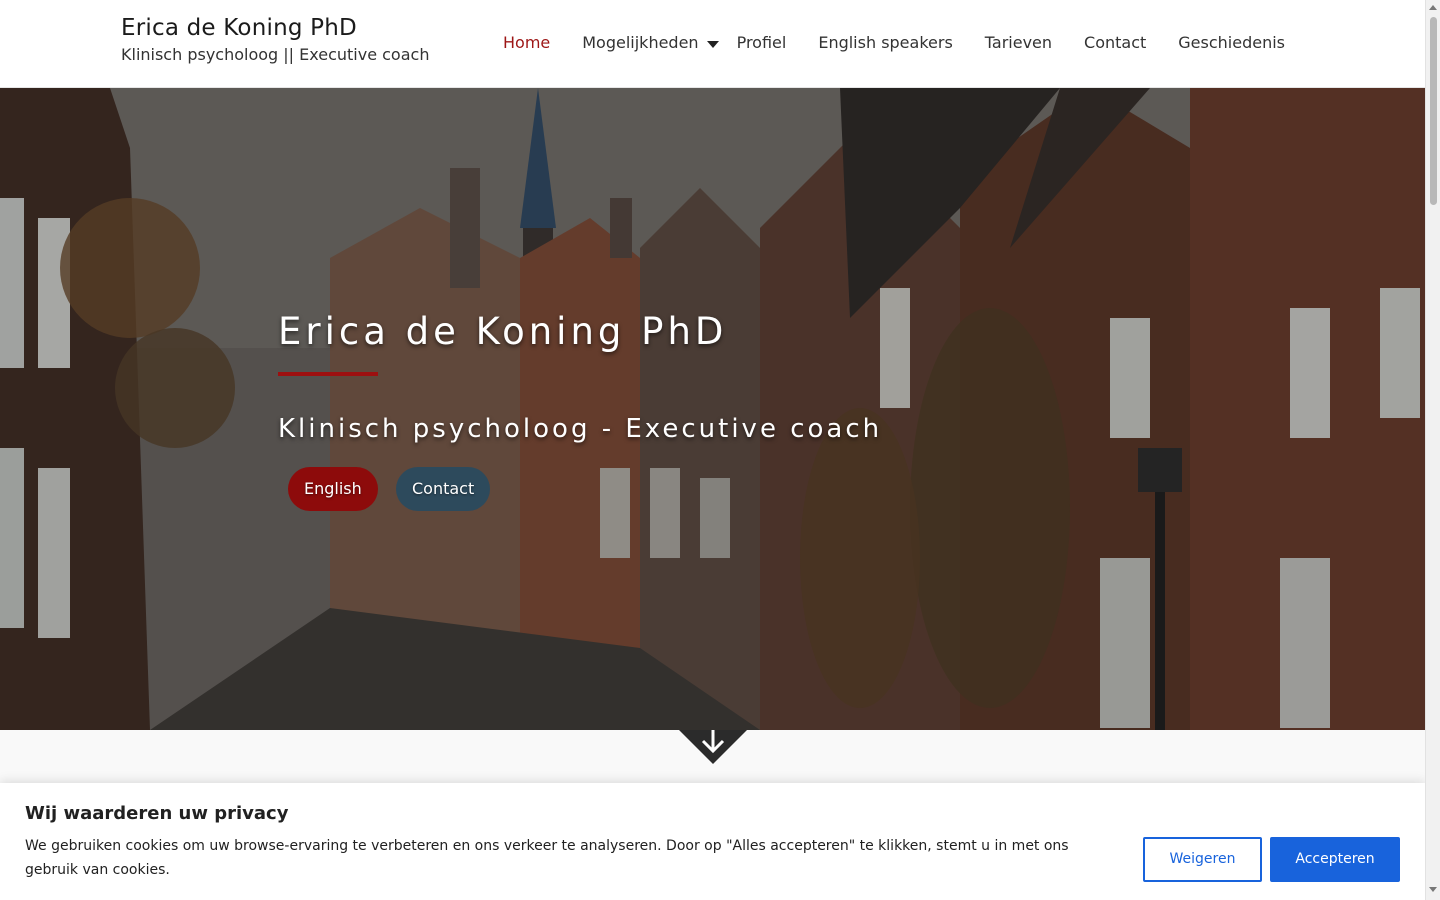 Image resolution: width=1440 pixels, height=900 pixels. Describe the element at coordinates (1335, 859) in the screenshot. I see `accept-cookies-button: Accepteren` at that location.